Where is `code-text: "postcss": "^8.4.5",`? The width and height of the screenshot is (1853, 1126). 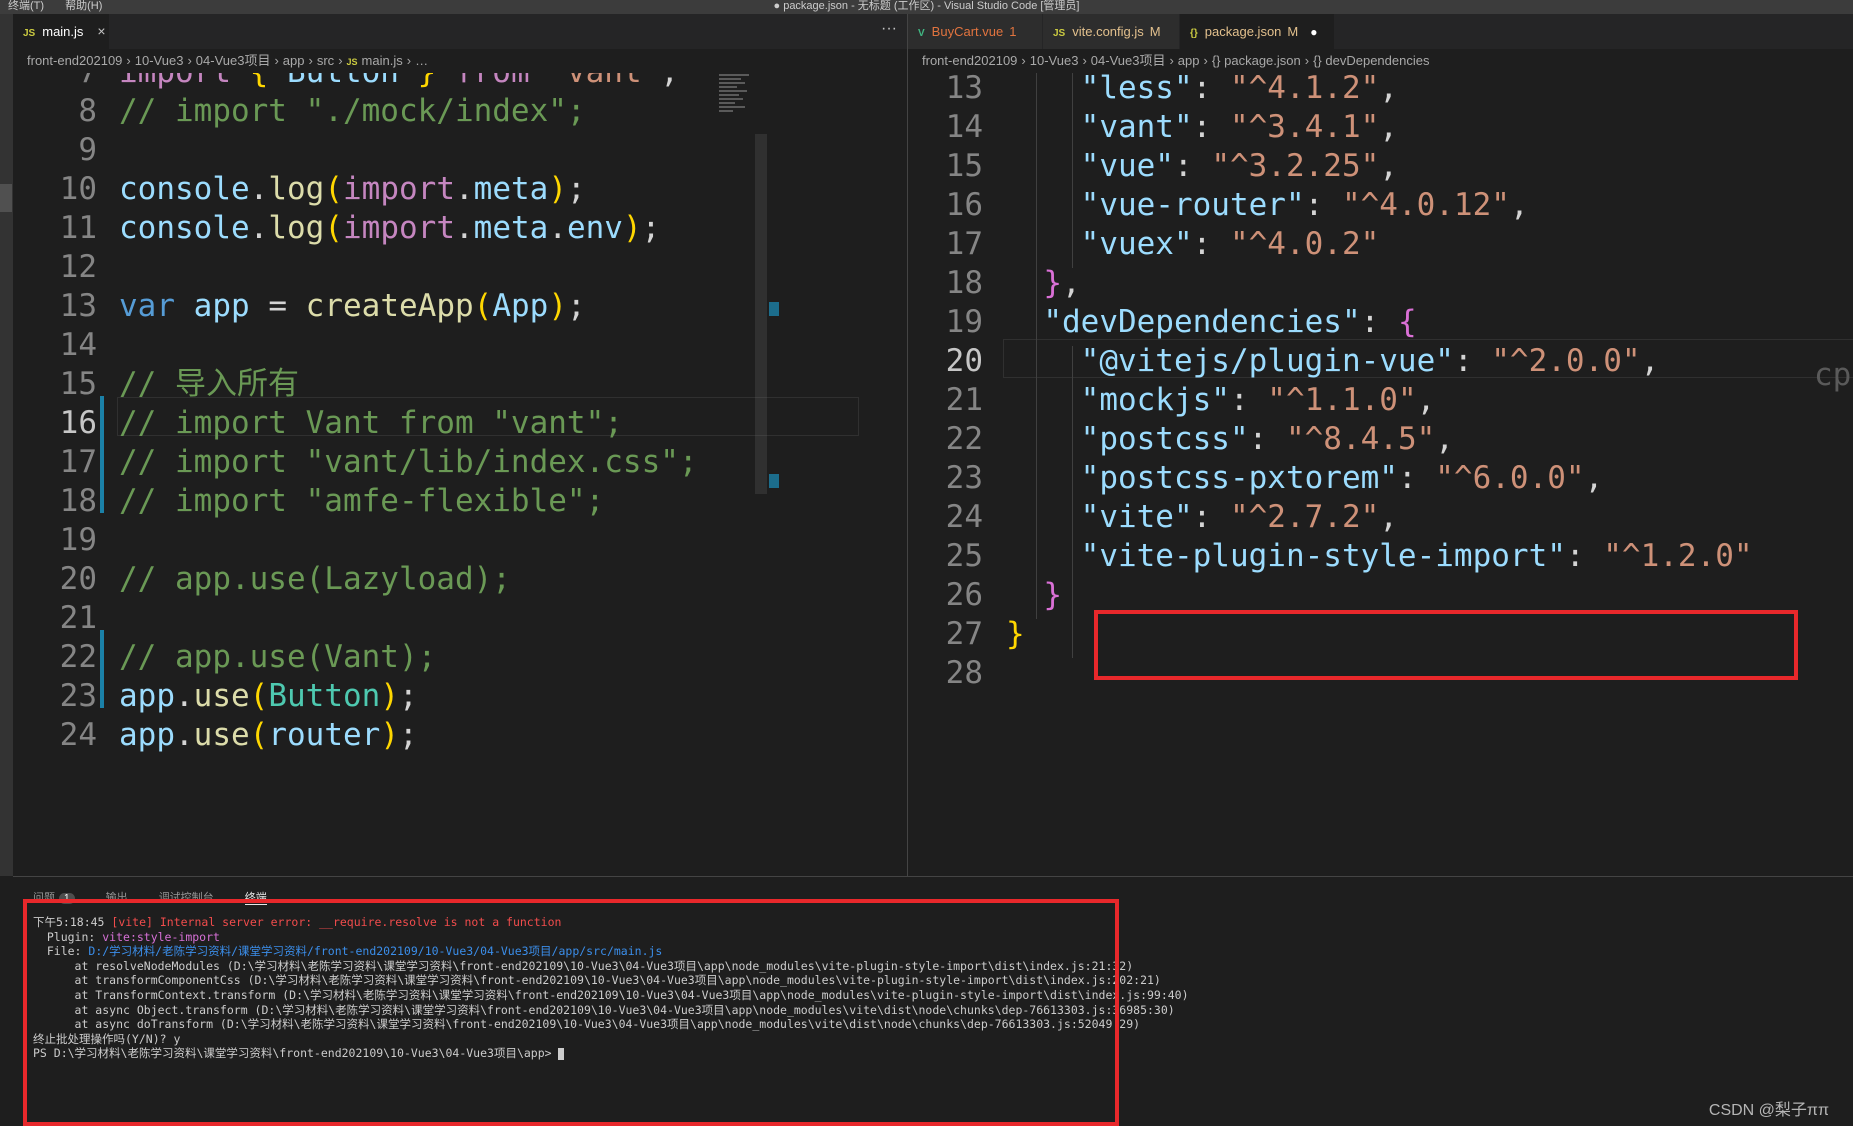 code-text: "postcss": "^8.4.5", is located at coordinates (1230, 439).